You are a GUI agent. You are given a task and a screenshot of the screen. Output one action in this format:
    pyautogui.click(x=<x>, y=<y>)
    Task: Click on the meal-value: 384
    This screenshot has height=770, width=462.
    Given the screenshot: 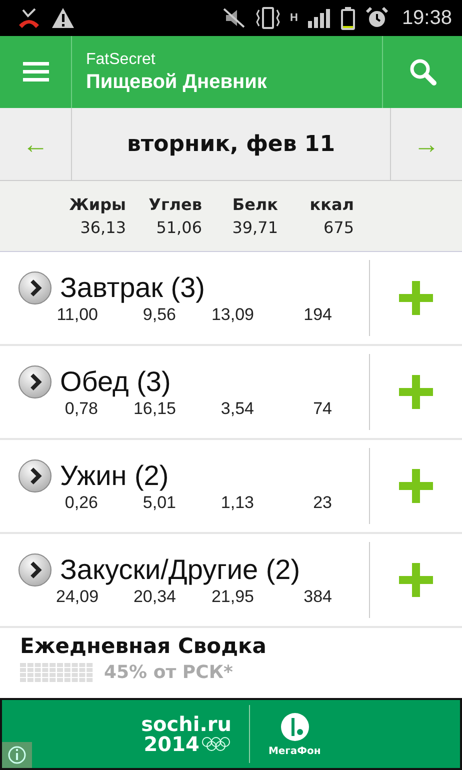 What is the action you would take?
    pyautogui.click(x=317, y=597)
    